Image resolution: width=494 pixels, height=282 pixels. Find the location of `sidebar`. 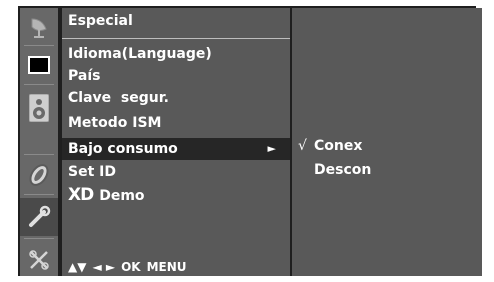

sidebar is located at coordinates (39, 142).